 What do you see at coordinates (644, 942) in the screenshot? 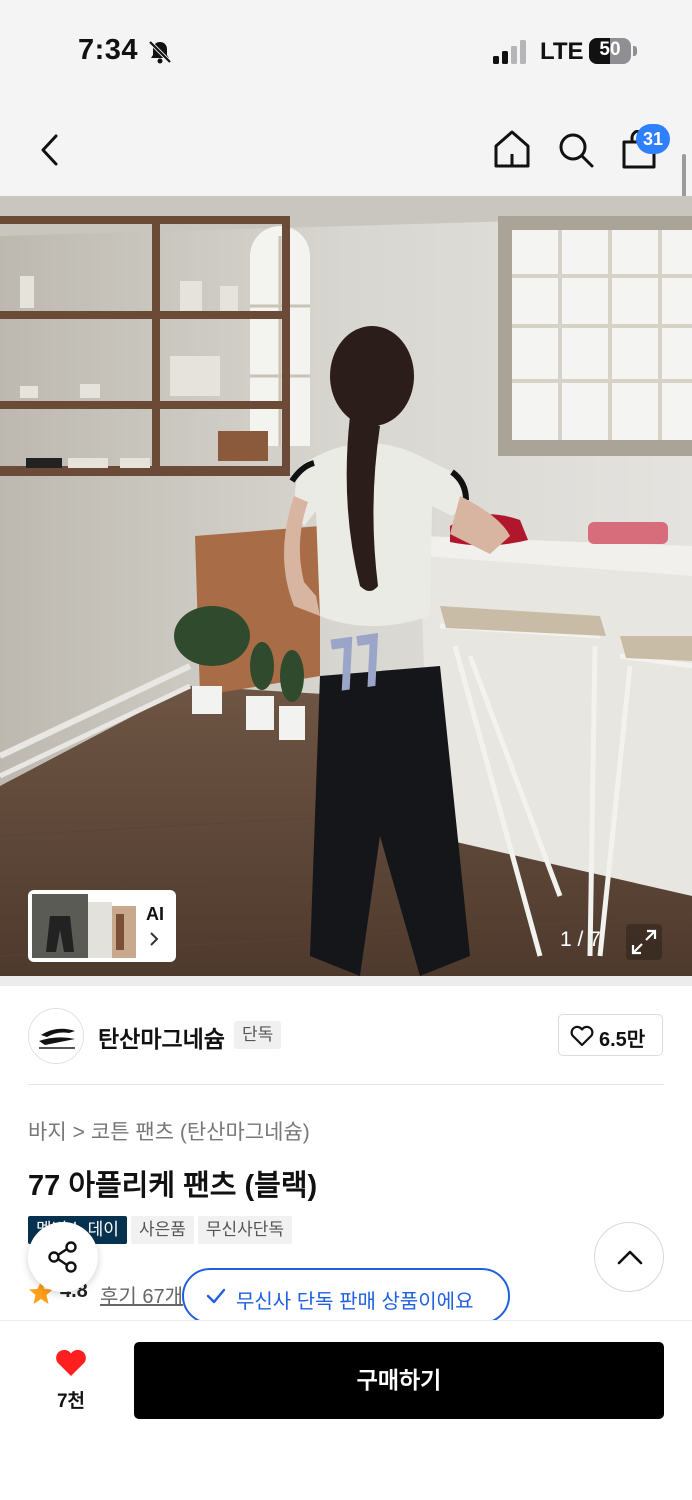
I see `expand-icon` at bounding box center [644, 942].